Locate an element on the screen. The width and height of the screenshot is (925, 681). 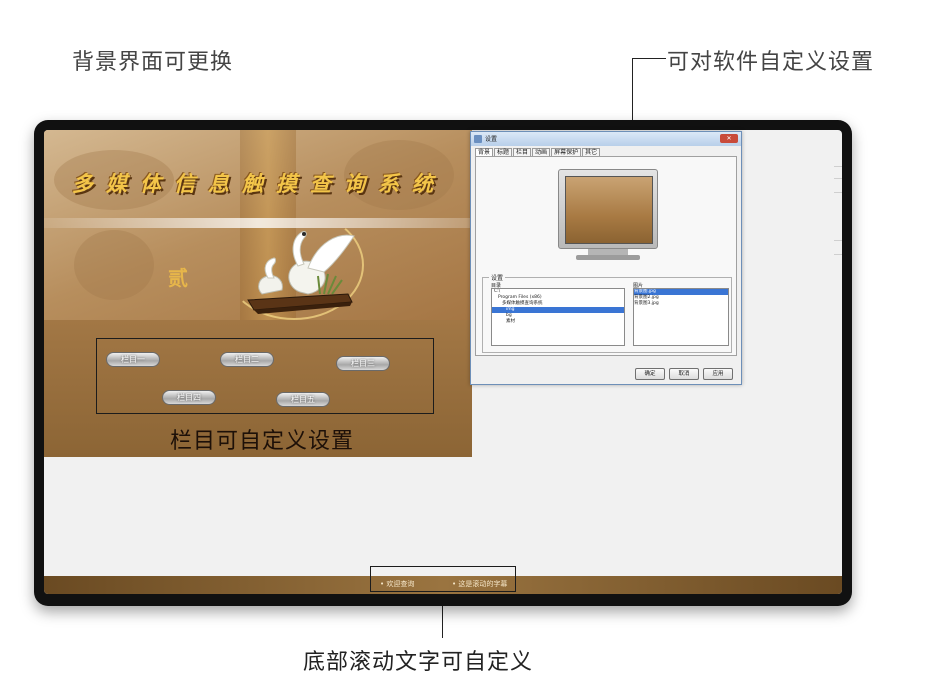
dialog-title: 设置 is located at coordinates (491, 139).